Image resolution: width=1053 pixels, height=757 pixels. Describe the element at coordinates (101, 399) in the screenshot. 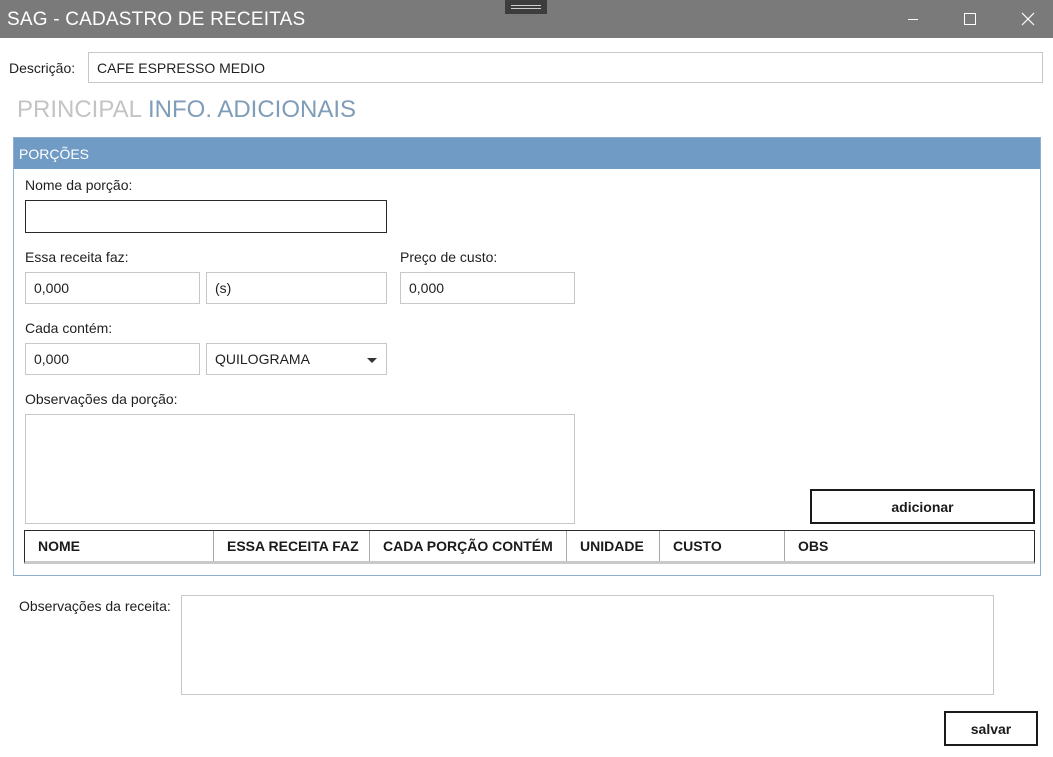

I see `observacoes-porcao-label: Observações da porção:` at that location.